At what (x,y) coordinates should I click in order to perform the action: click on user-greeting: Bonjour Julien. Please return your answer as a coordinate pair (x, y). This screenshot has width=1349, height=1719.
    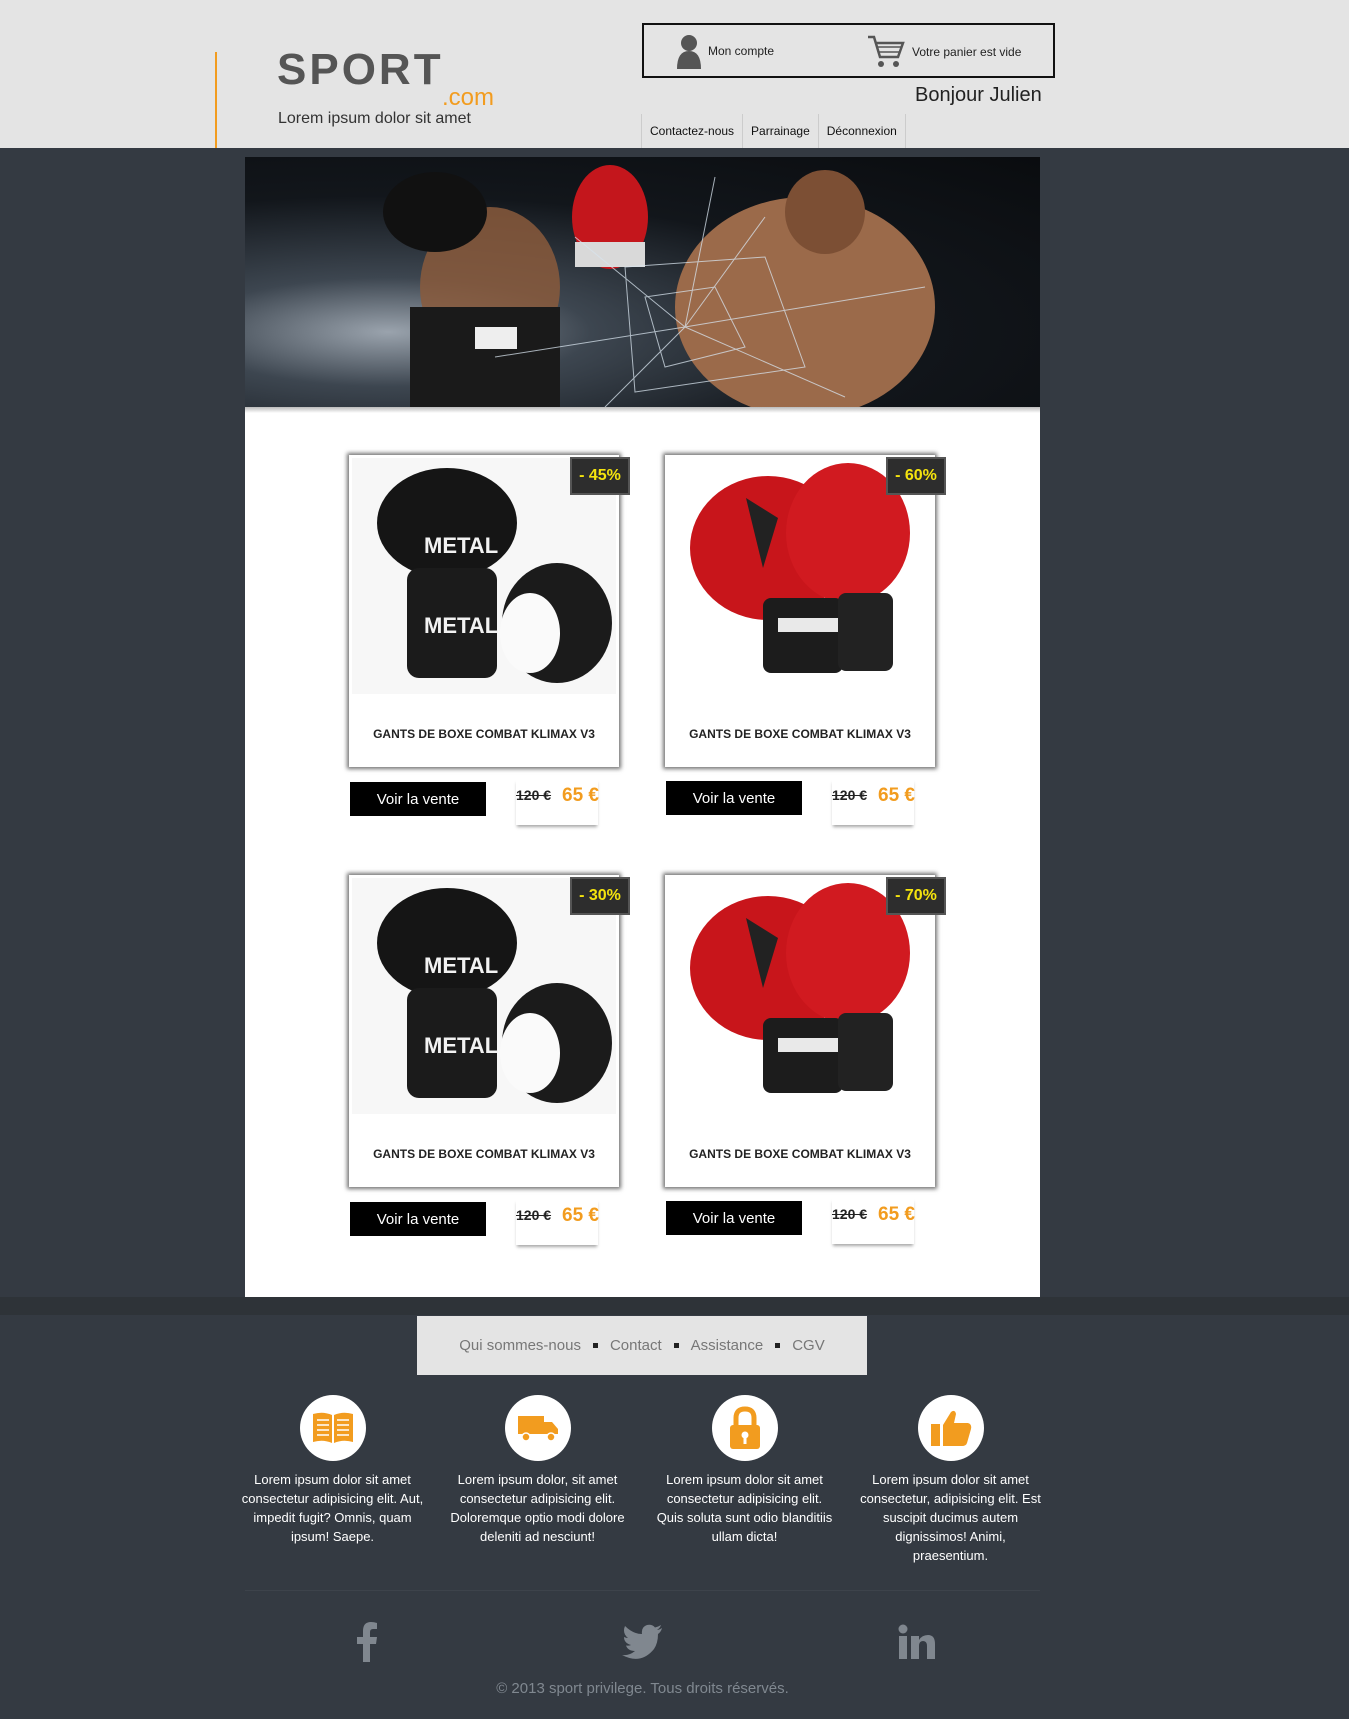
    Looking at the image, I should click on (978, 95).